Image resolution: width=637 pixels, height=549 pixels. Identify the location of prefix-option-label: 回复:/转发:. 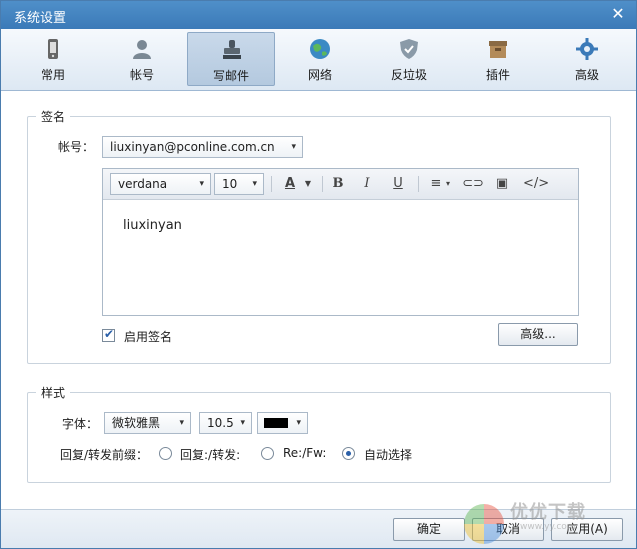
(210, 455).